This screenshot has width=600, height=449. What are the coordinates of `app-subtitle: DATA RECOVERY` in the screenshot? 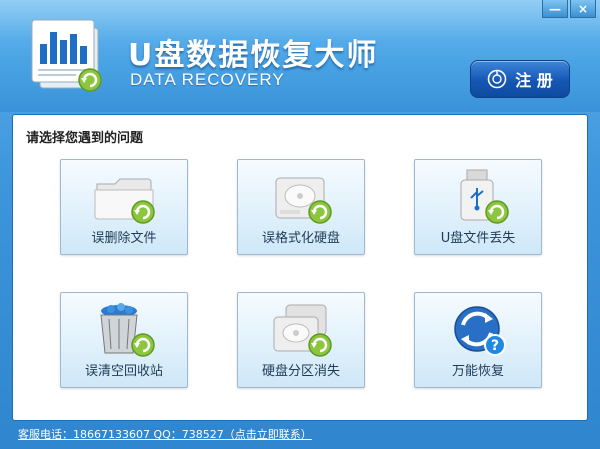 It's located at (207, 79).